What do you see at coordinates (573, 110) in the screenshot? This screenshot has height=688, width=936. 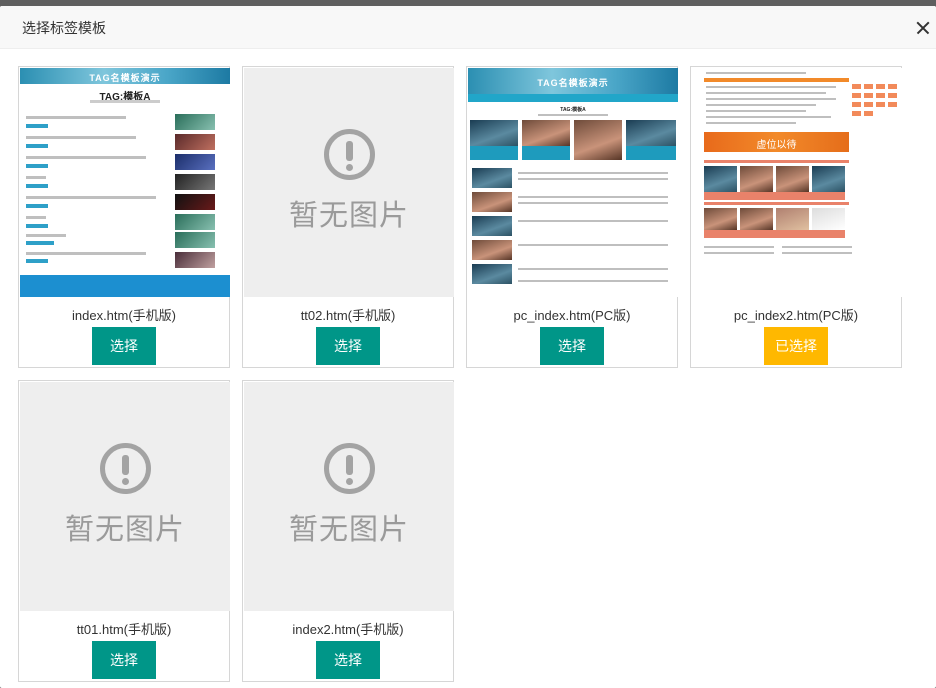 I see `preview-title: TAG:模板A` at bounding box center [573, 110].